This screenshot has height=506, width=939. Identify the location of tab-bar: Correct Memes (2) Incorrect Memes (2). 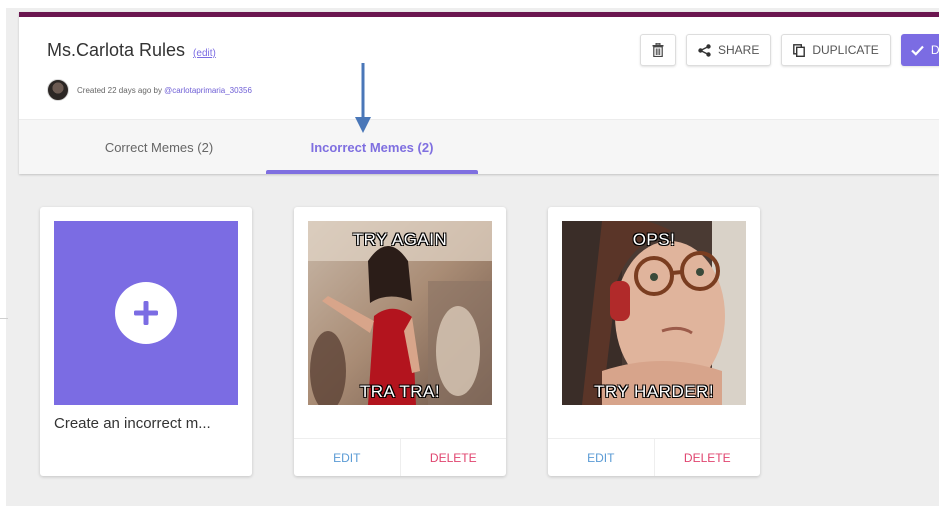
(479, 146).